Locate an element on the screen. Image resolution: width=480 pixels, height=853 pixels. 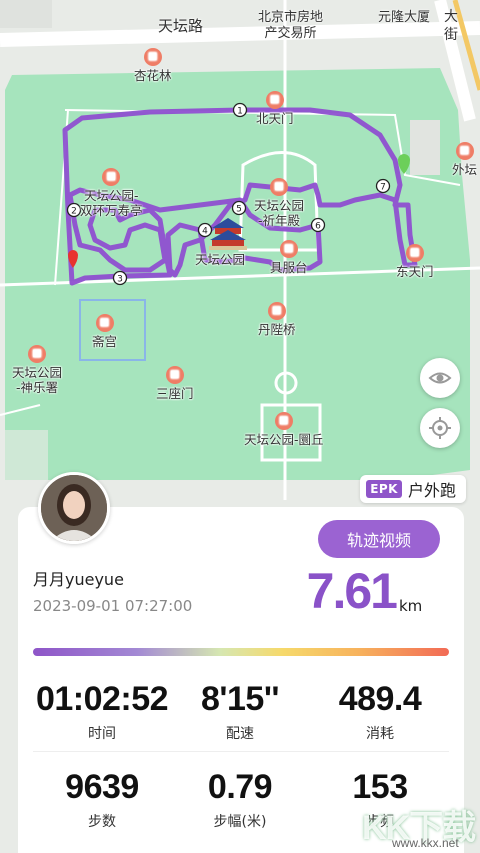
poi-waitan: ■ 外坛 is located at coordinates (464, 159).